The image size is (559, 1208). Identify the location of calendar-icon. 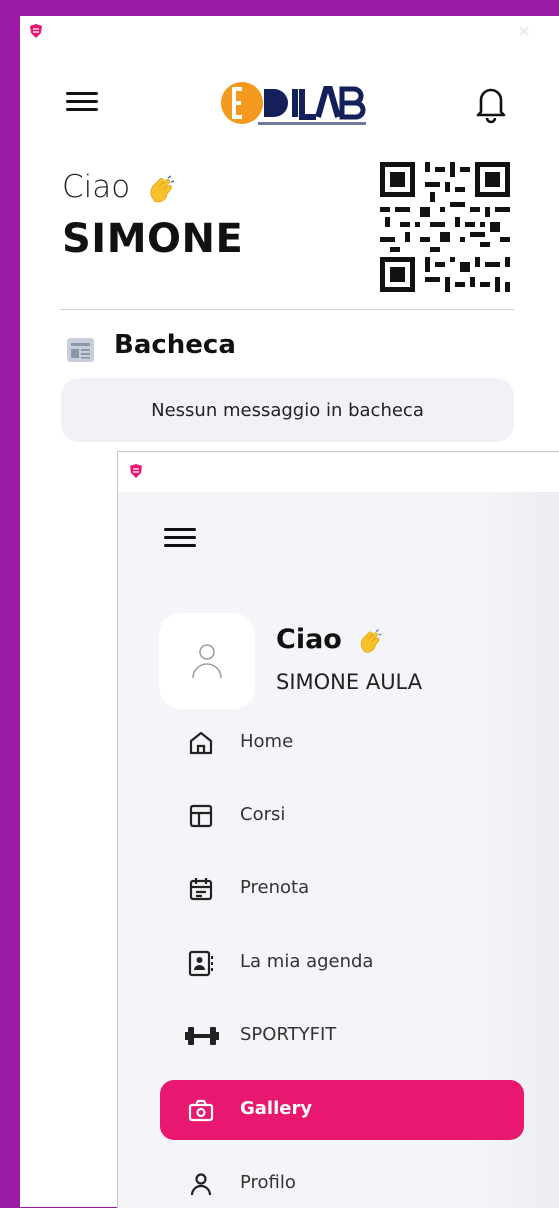
(201, 889).